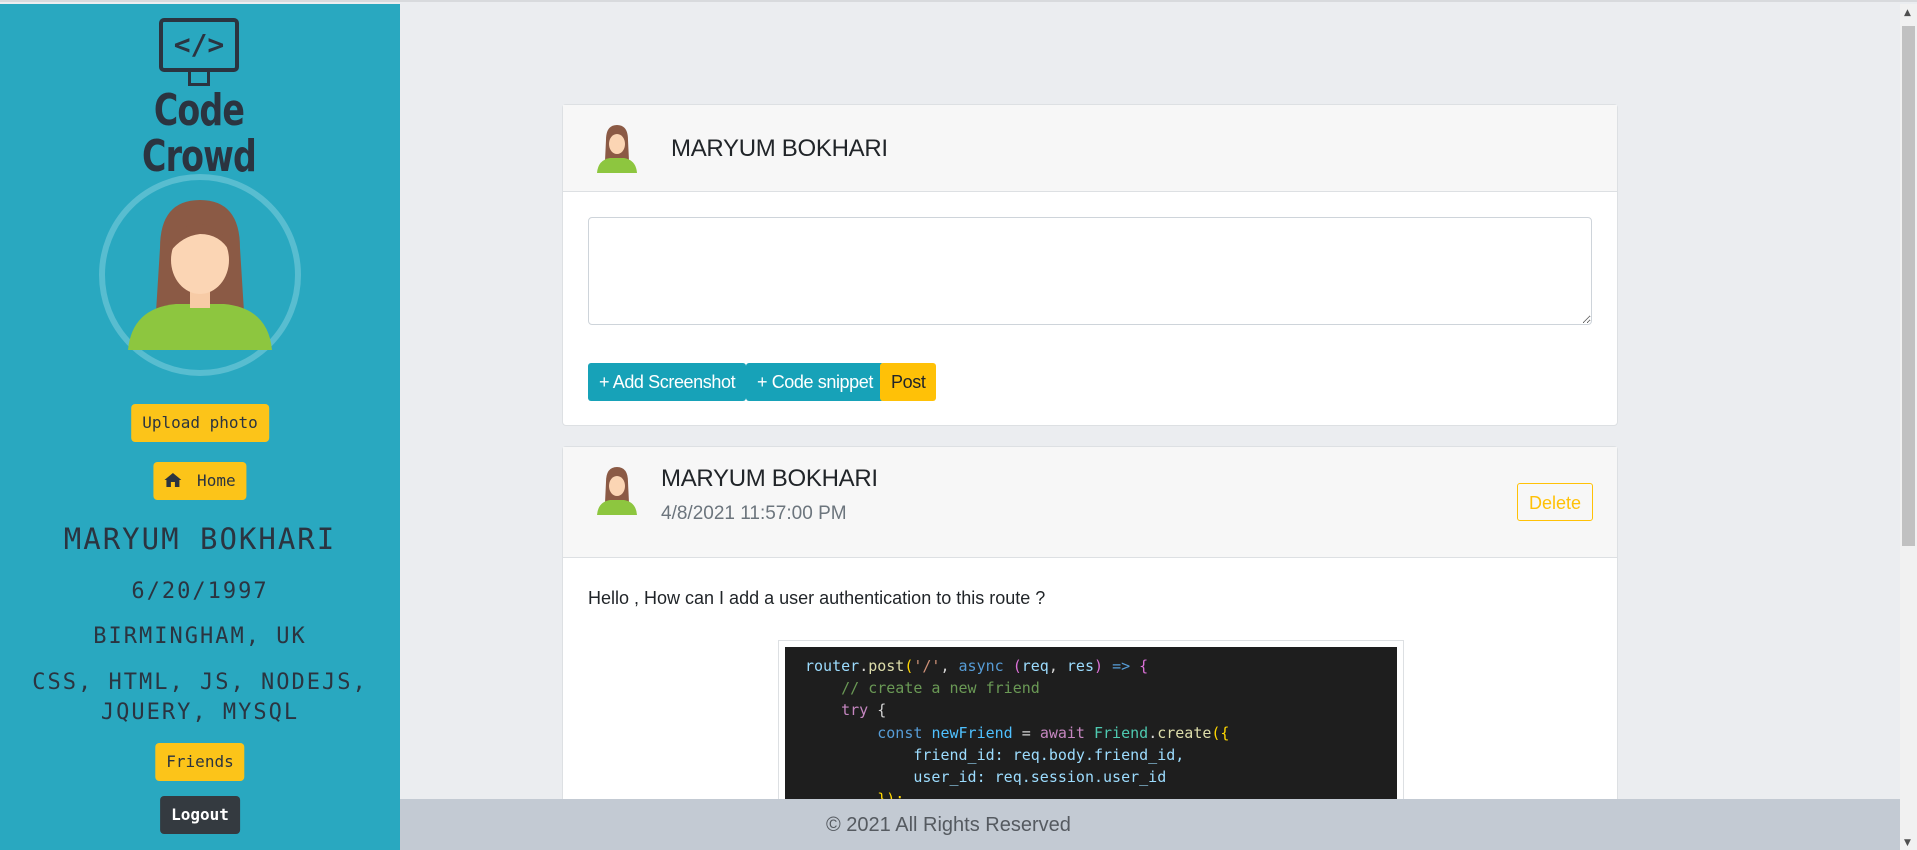 The width and height of the screenshot is (1917, 850). What do you see at coordinates (1907, 13) in the screenshot?
I see `scroll-up-icon: ▲` at bounding box center [1907, 13].